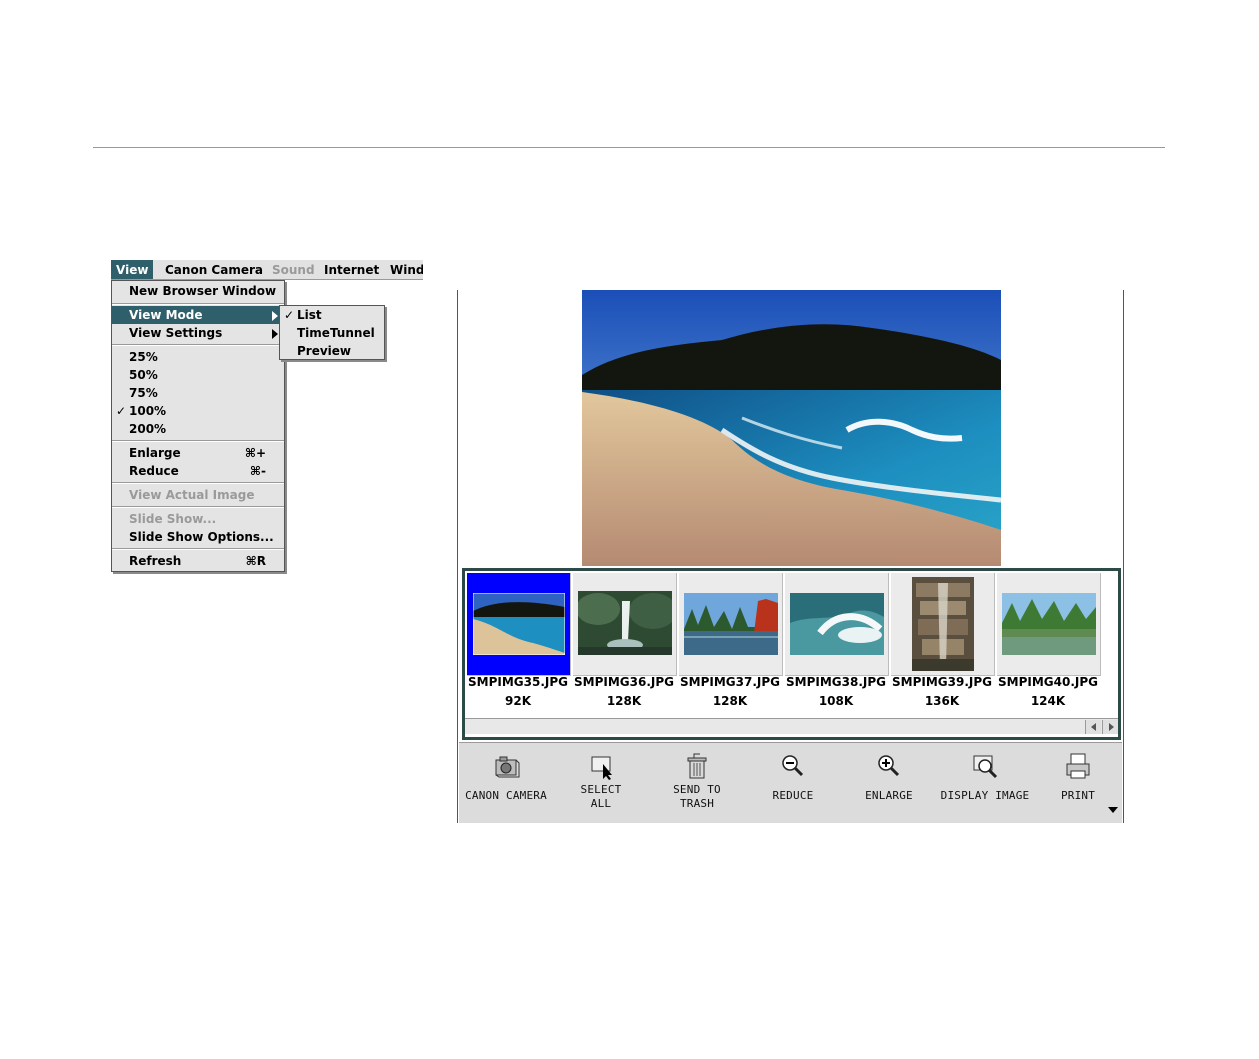 The image size is (1259, 1059). I want to click on thumbnail-smpimg36, so click(625, 624).